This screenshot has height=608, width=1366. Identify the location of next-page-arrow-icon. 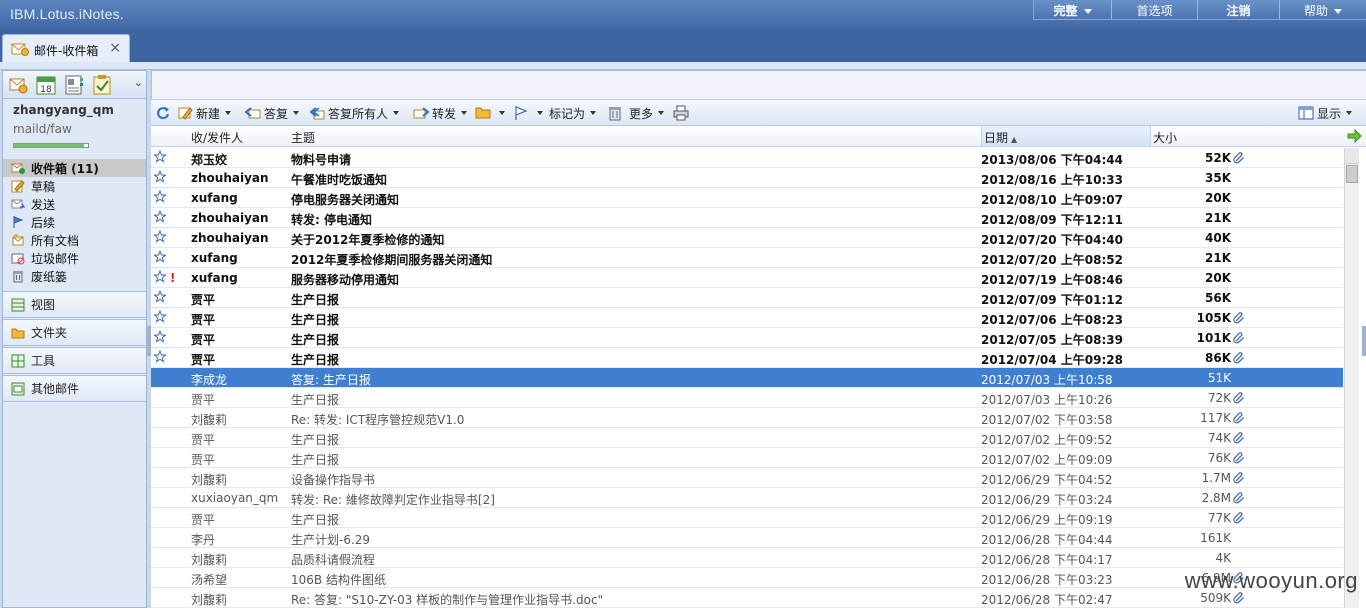
(1354, 136).